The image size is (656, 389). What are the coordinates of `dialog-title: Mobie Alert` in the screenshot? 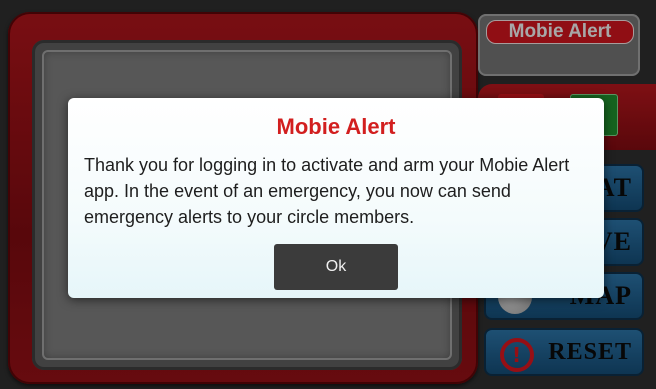 It's located at (336, 126).